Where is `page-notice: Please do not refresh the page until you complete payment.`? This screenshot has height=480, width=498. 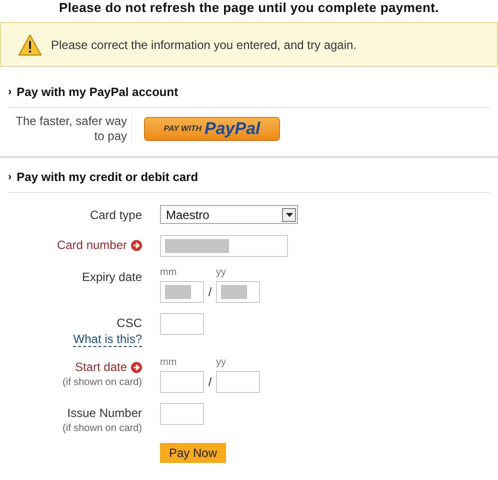
page-notice: Please do not refresh the page until you complete payment. is located at coordinates (249, 8).